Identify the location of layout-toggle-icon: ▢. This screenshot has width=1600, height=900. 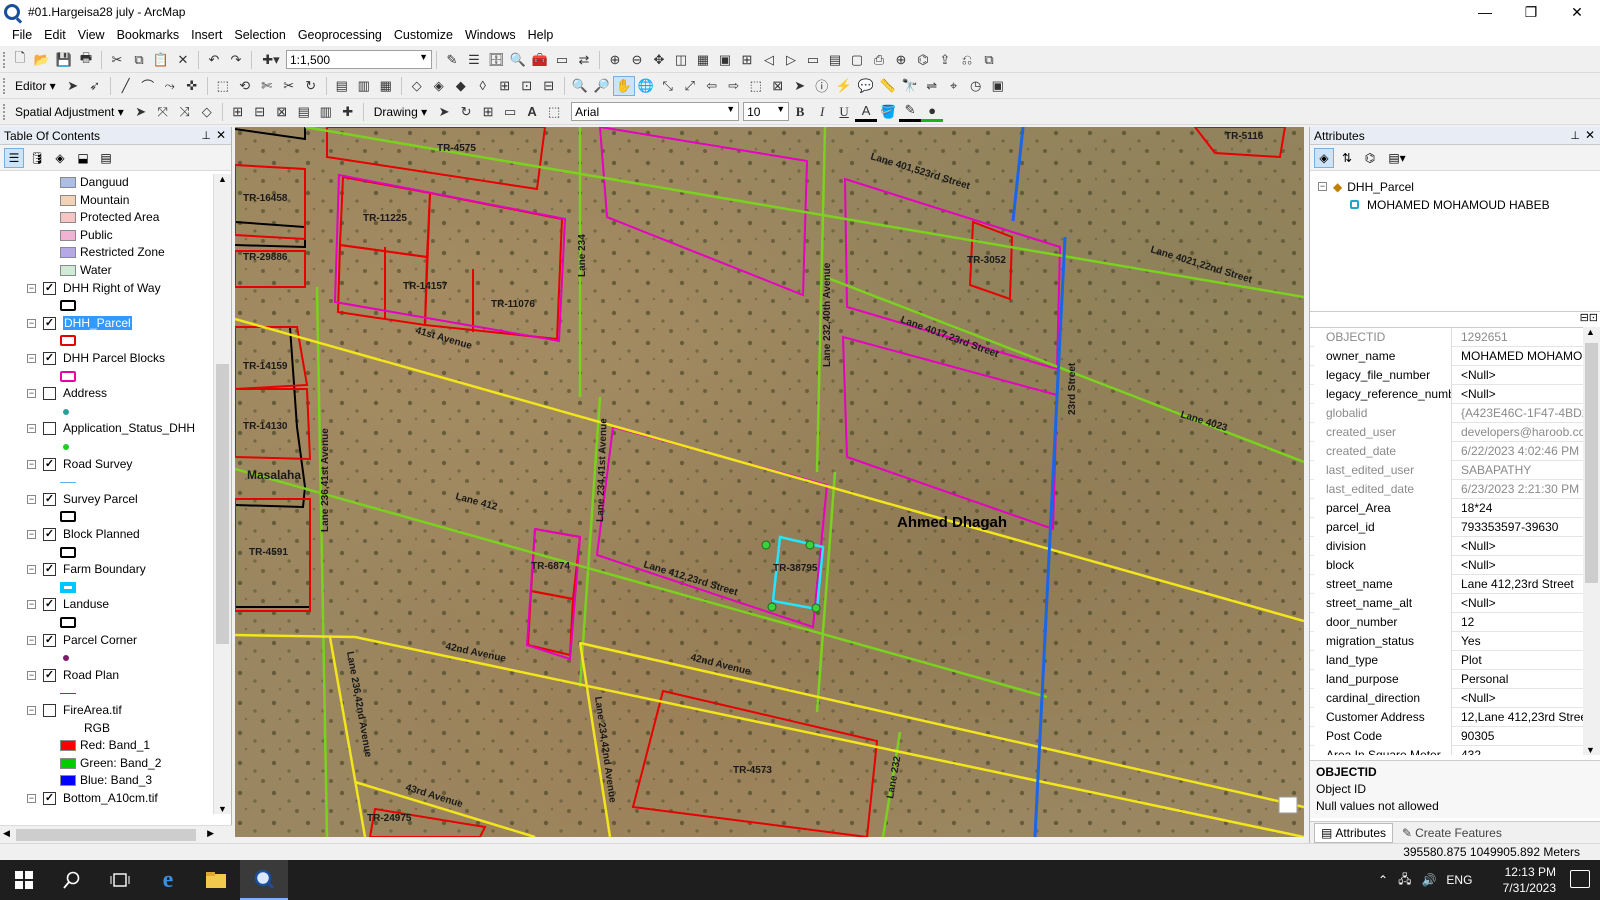
(857, 60).